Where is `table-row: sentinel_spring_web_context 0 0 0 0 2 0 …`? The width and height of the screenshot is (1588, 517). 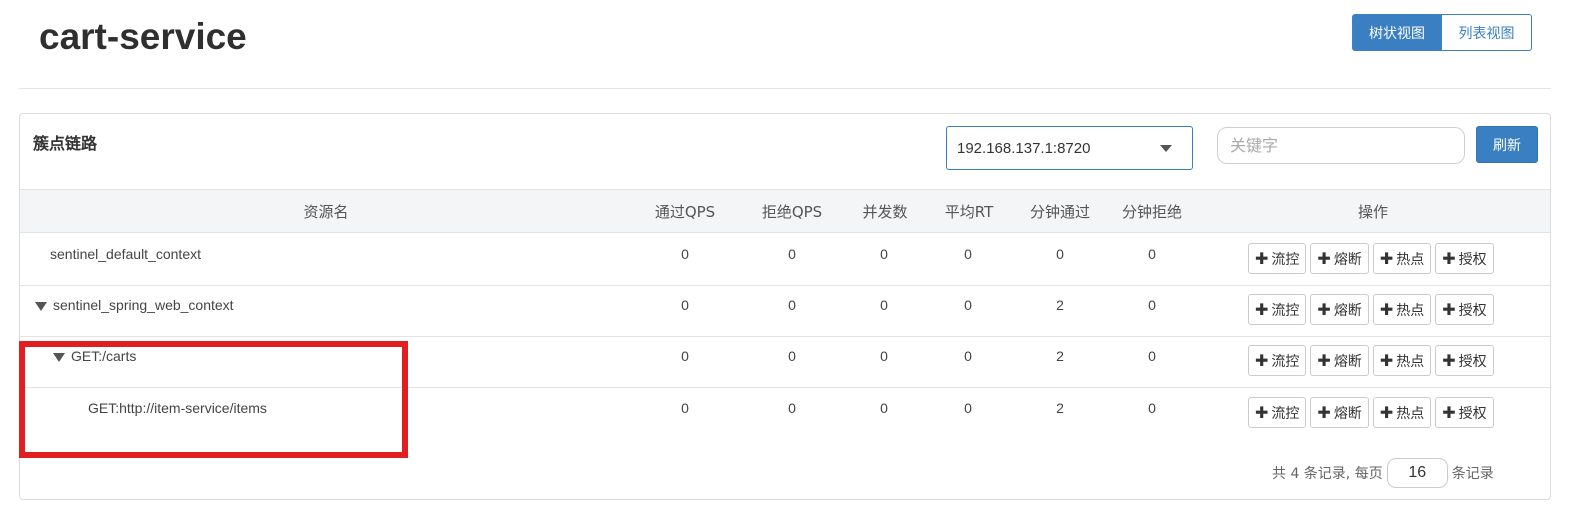
table-row: sentinel_spring_web_context 0 0 0 0 2 0 … is located at coordinates (785, 311).